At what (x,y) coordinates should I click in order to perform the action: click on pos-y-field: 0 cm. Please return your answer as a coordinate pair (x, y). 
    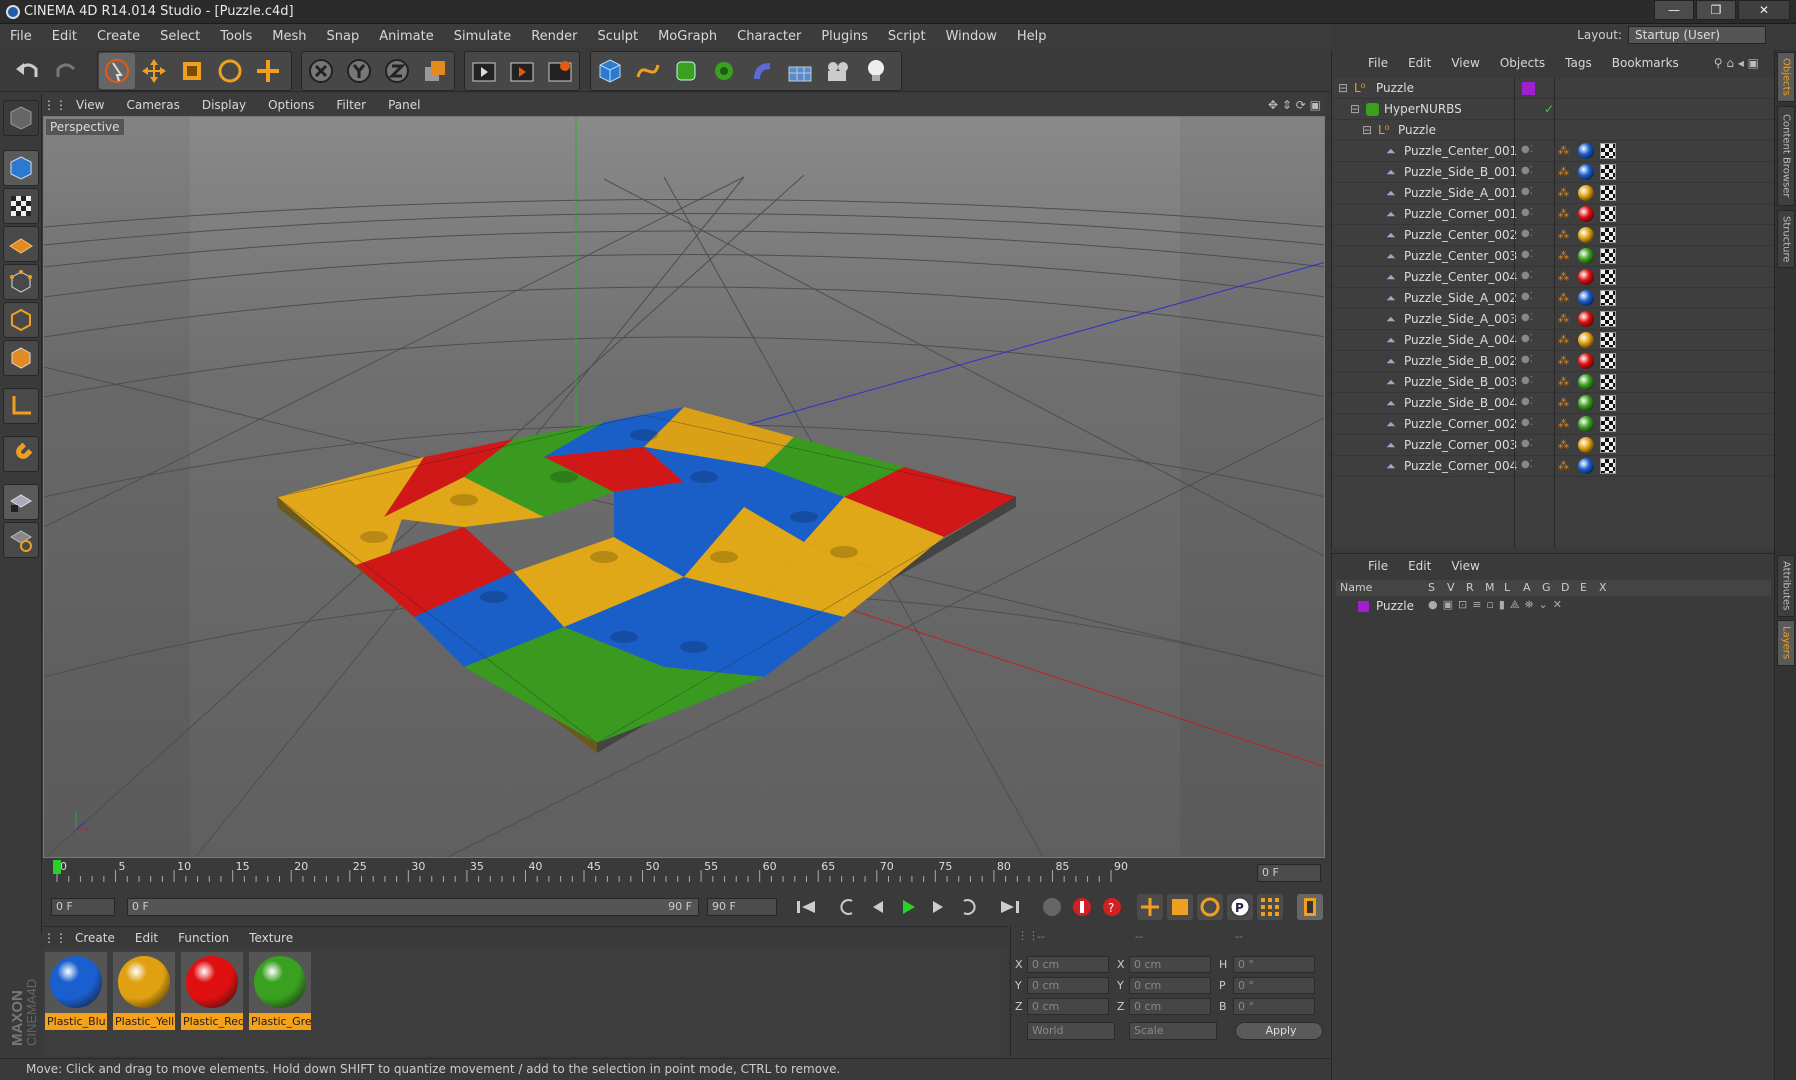
    Looking at the image, I should click on (1068, 985).